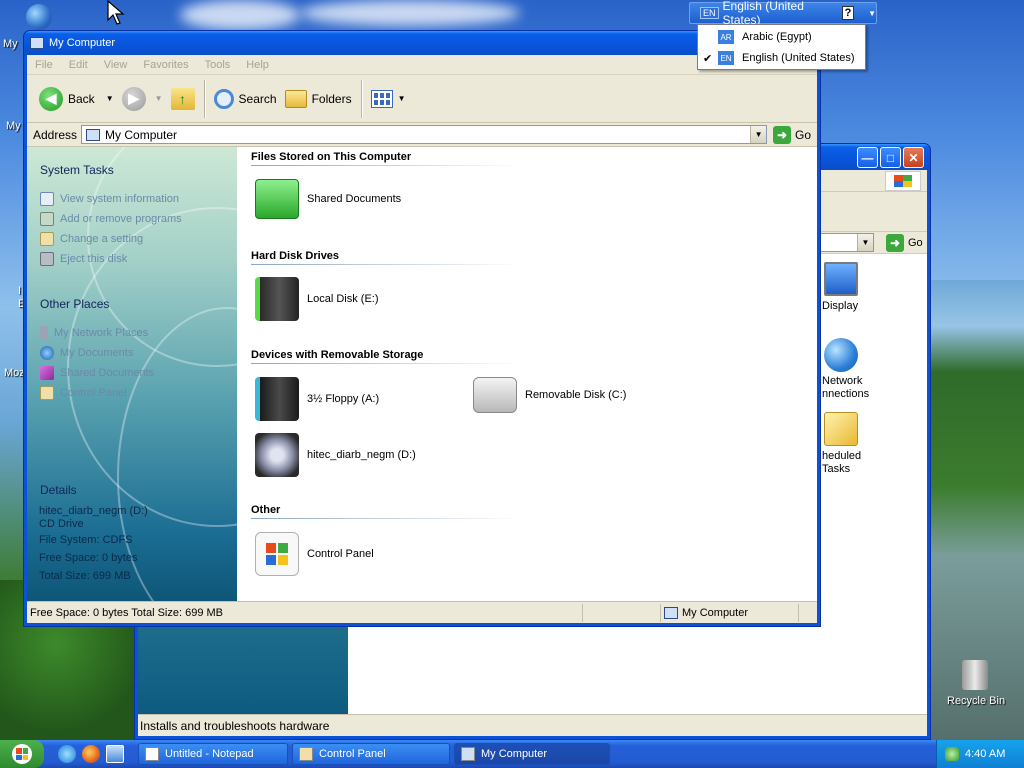  Describe the element at coordinates (257, 65) in the screenshot. I see `menu-help: Help` at that location.